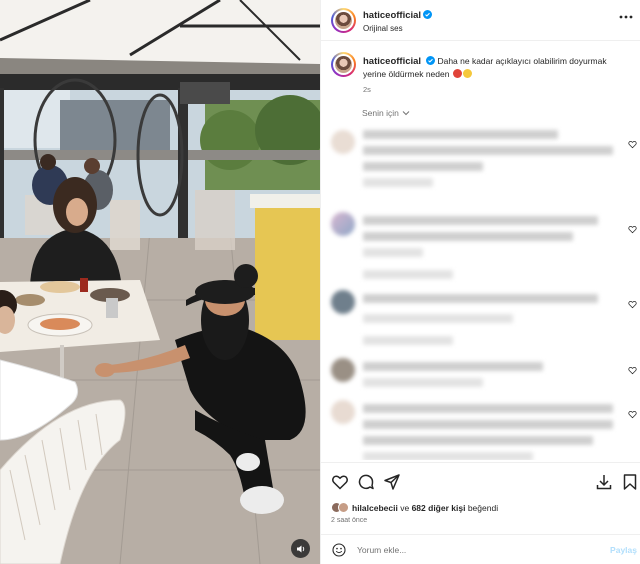  I want to click on speaker-icon, so click(300, 548).